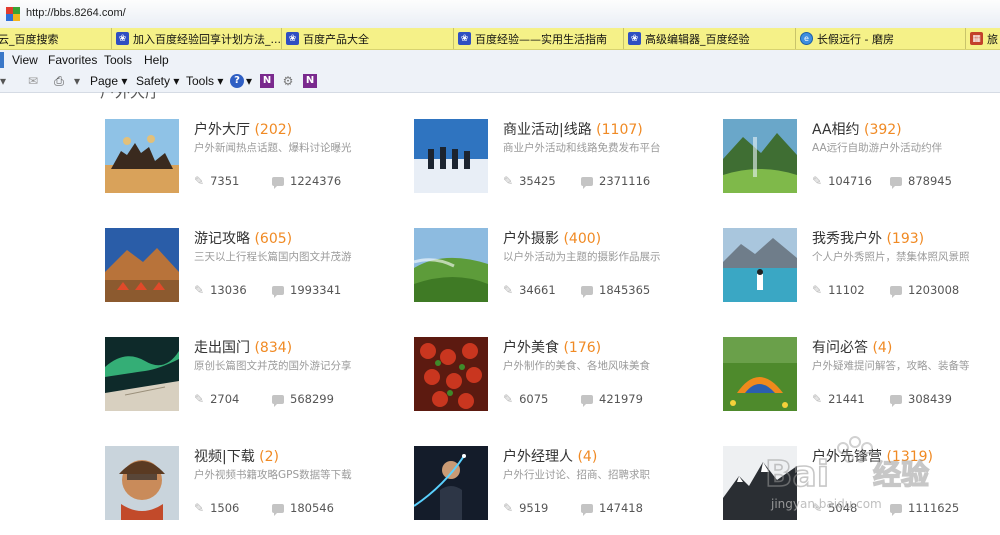 The width and height of the screenshot is (1000, 535). What do you see at coordinates (539, 38) in the screenshot?
I see `favorite-link: ❀ 百度经验——实用生活指南` at bounding box center [539, 38].